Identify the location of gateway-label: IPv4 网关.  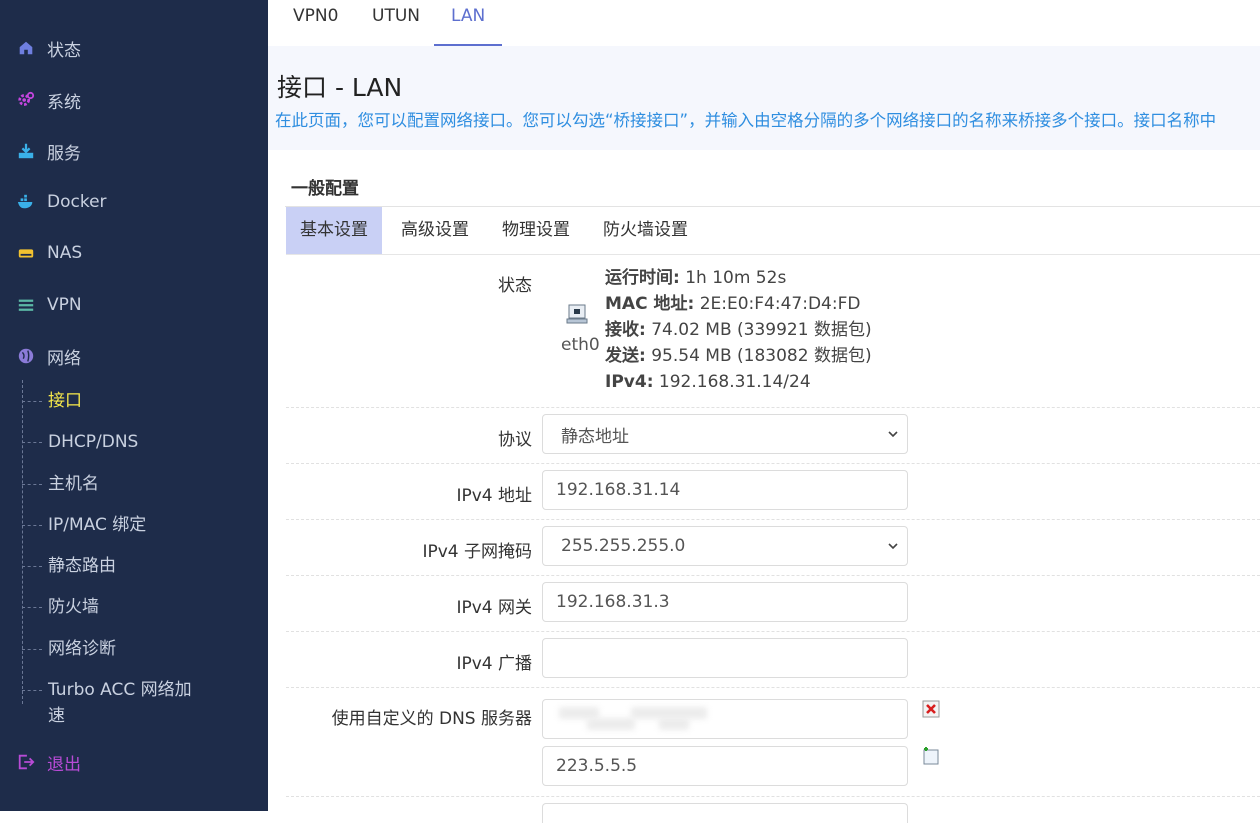
(494, 608).